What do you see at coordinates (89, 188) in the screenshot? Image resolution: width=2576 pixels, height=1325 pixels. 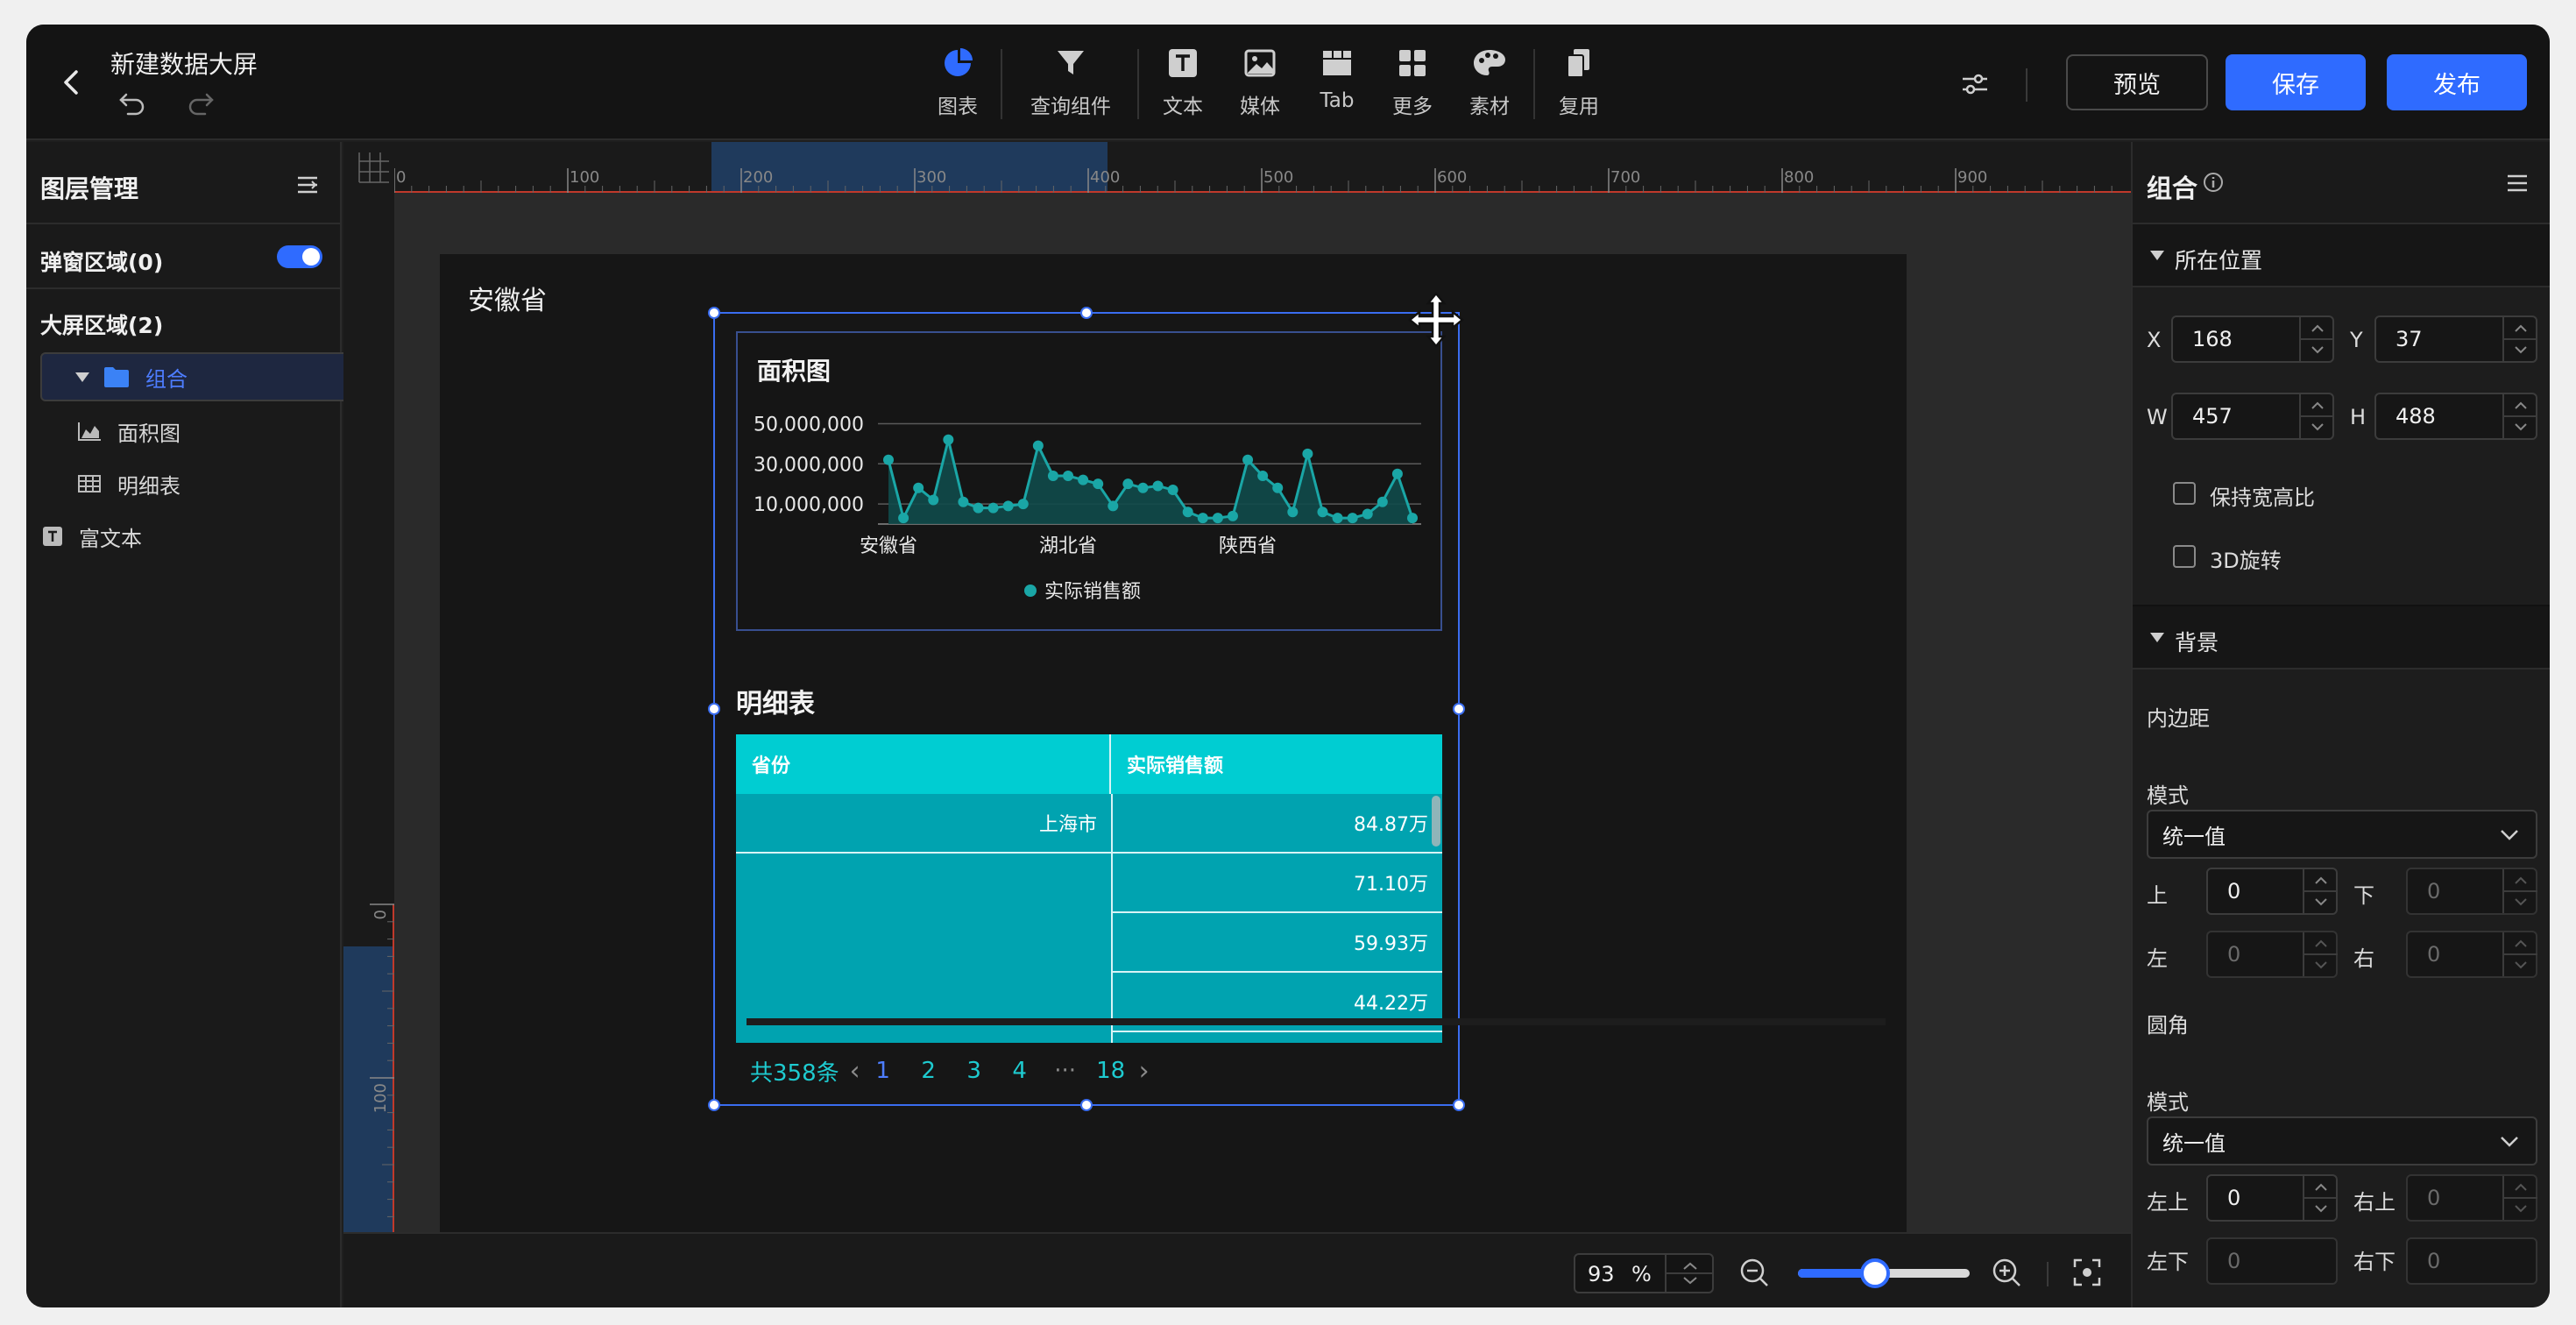 I see `layer-panel-title: 图层管理` at bounding box center [89, 188].